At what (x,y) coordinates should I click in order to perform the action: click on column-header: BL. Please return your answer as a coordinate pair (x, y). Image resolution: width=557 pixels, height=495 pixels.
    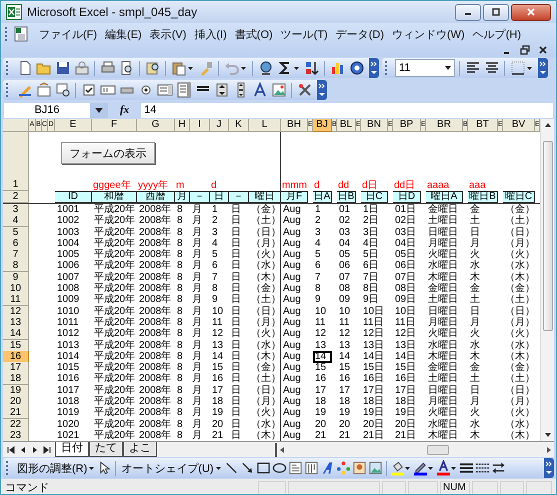
    Looking at the image, I should click on (346, 125).